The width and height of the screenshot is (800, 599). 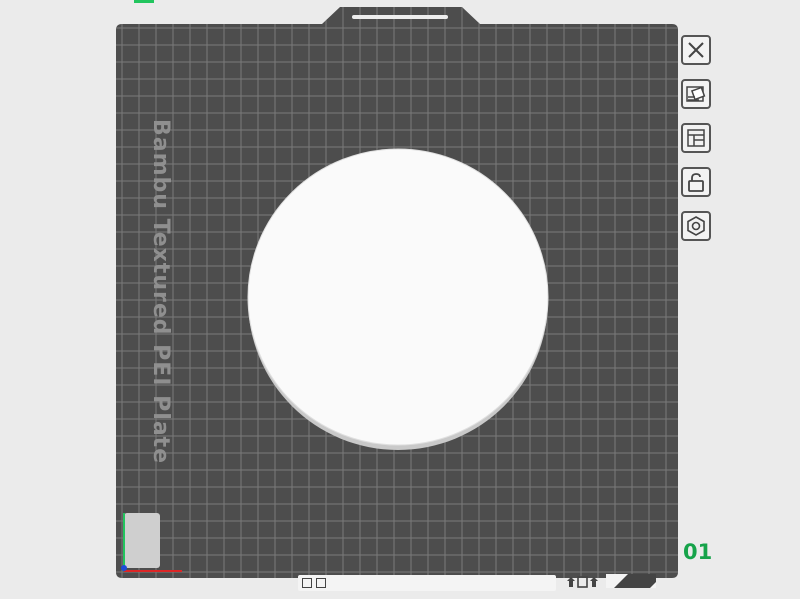 I want to click on layout-icon, so click(x=696, y=138).